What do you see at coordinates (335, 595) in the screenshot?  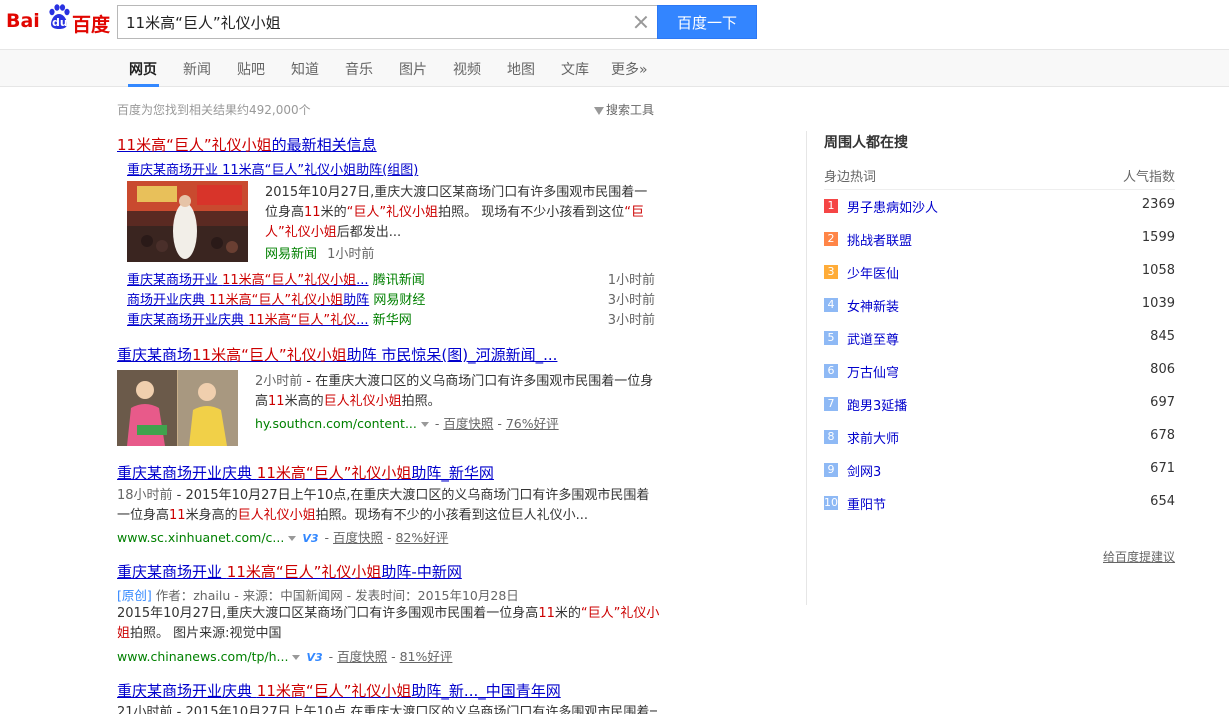 I see `result-4-meta-text: 作者：zhailu - 来源：中国新闻网 - 发表时间：2015年10月28日` at bounding box center [335, 595].